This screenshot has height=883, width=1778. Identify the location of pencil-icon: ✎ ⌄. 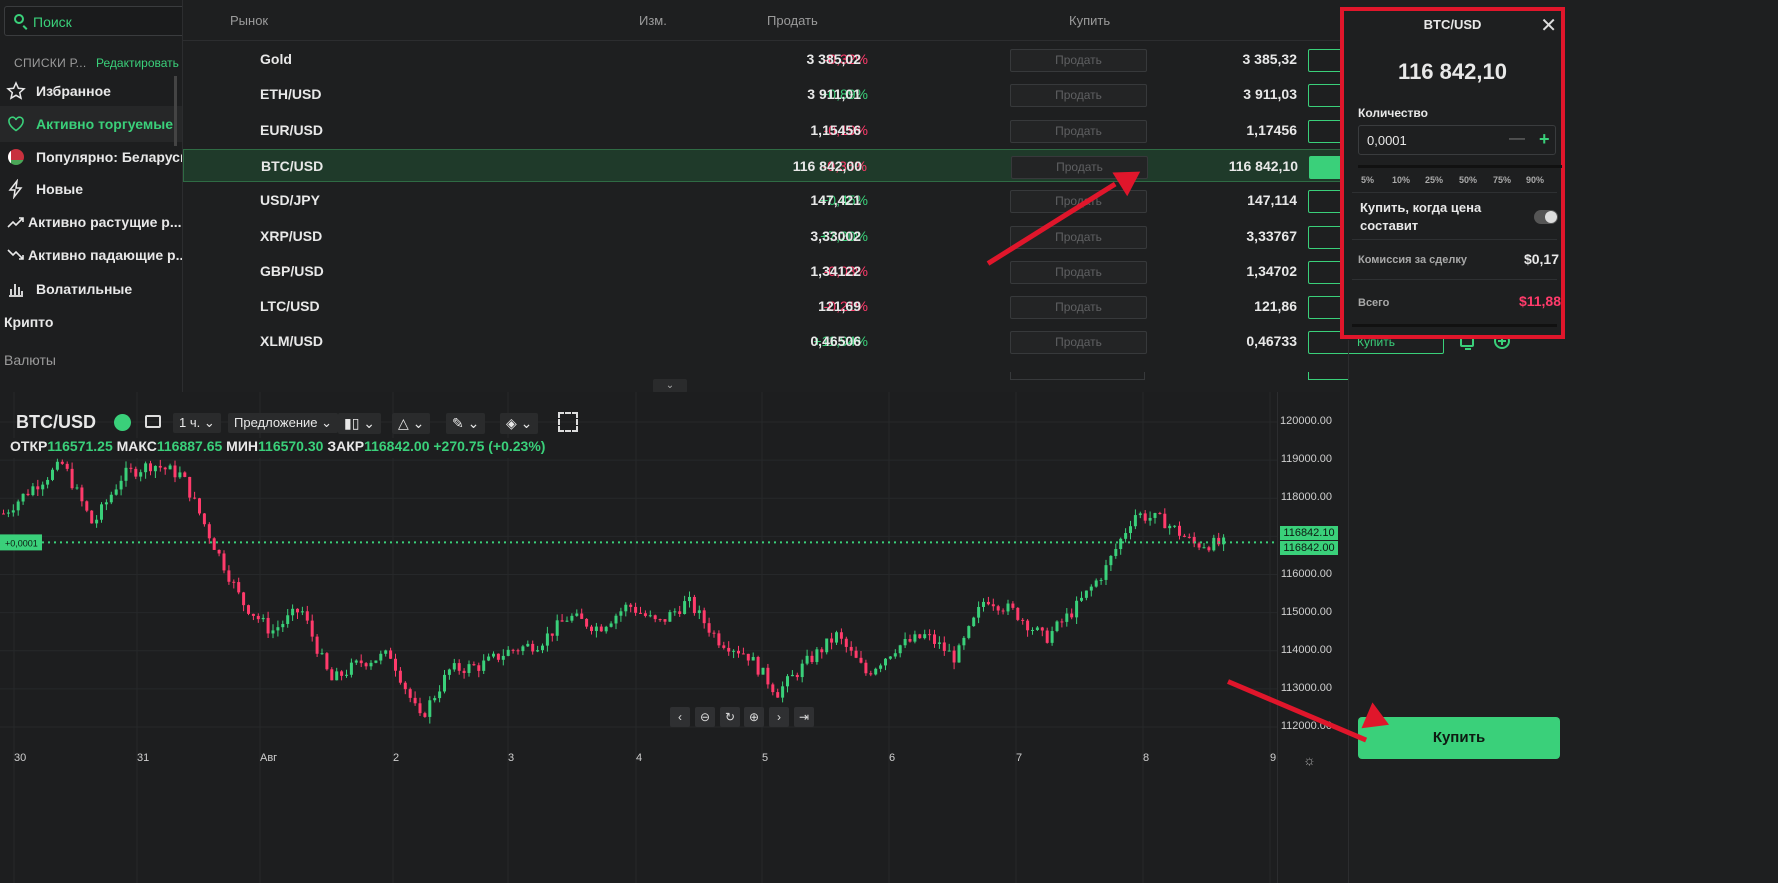
(466, 423).